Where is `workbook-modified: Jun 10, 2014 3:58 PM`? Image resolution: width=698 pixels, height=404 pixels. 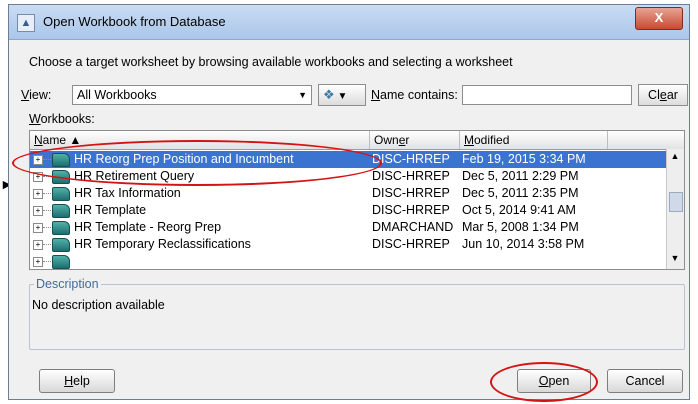 workbook-modified: Jun 10, 2014 3:58 PM is located at coordinates (523, 244).